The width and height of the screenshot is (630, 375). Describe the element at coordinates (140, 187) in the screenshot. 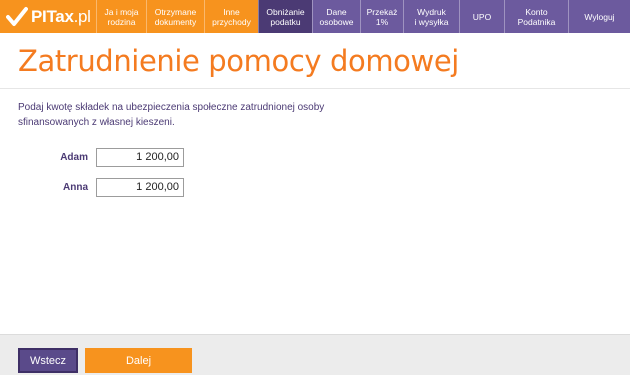

I see `amount-input-anna` at that location.